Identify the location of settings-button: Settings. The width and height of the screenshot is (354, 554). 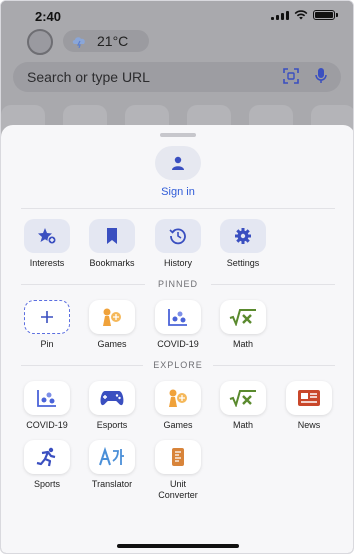
(243, 244).